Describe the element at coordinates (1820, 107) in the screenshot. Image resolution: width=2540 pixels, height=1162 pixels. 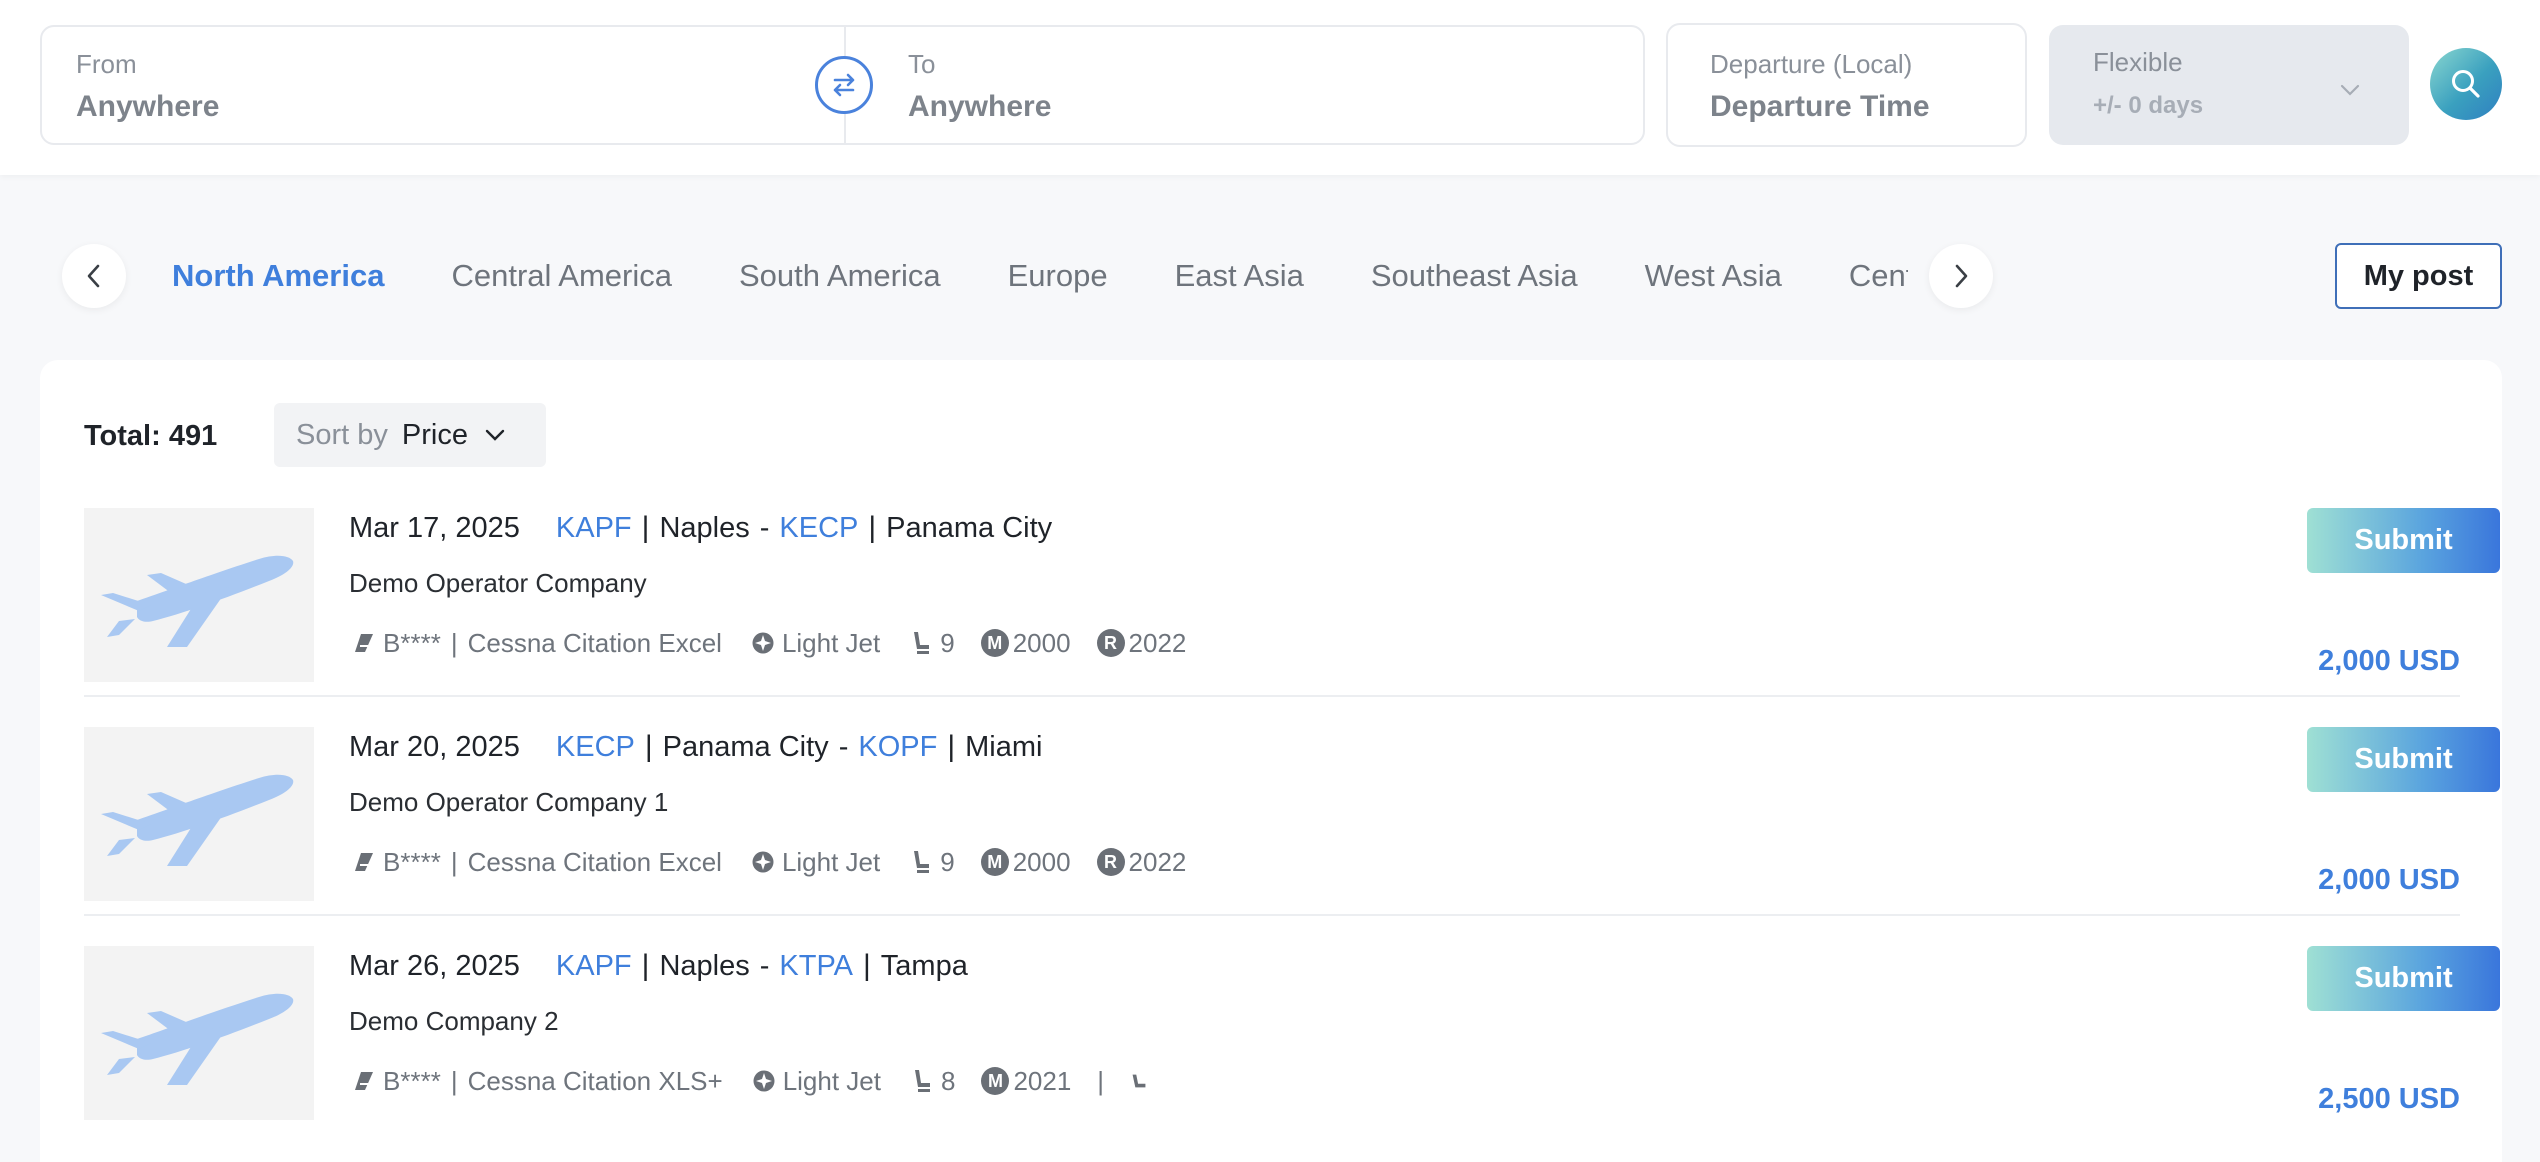
I see `departure-value: Departure Time` at that location.